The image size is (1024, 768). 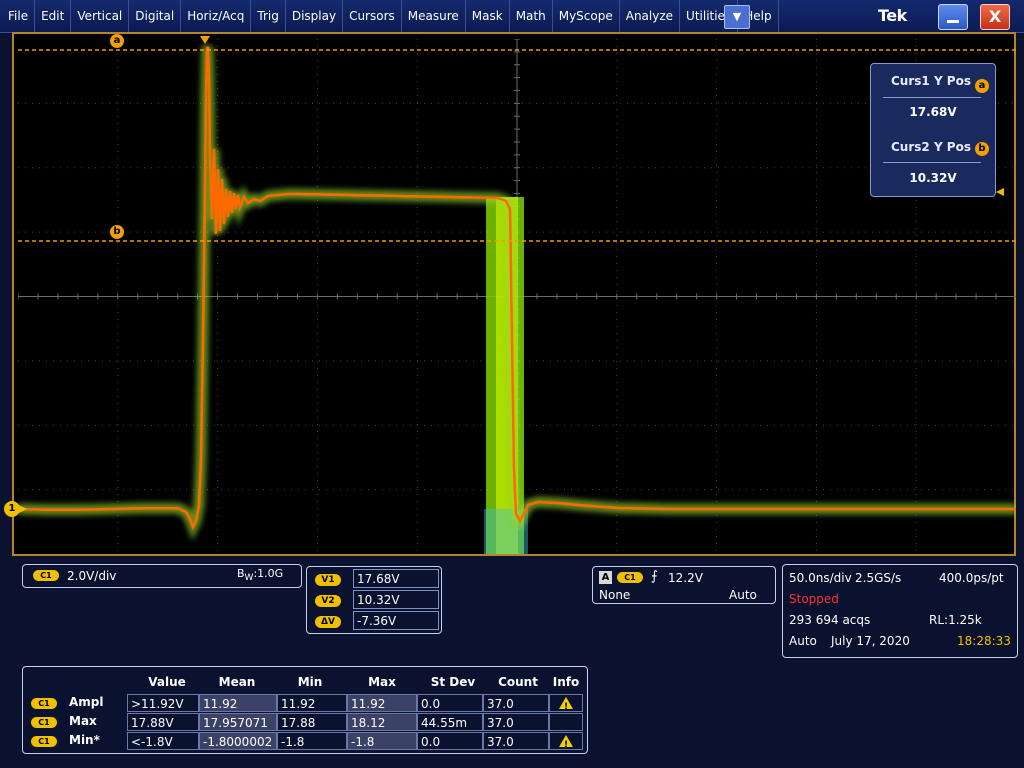 What do you see at coordinates (312, 741) in the screenshot?
I see `meas-cell-min: -1.8` at bounding box center [312, 741].